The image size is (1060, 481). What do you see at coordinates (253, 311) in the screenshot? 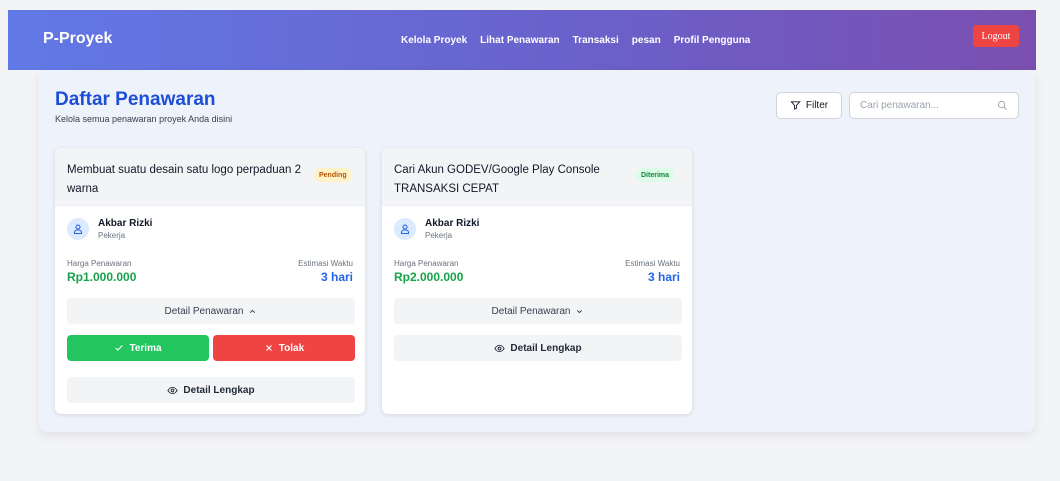
I see `chevron-up-icon` at bounding box center [253, 311].